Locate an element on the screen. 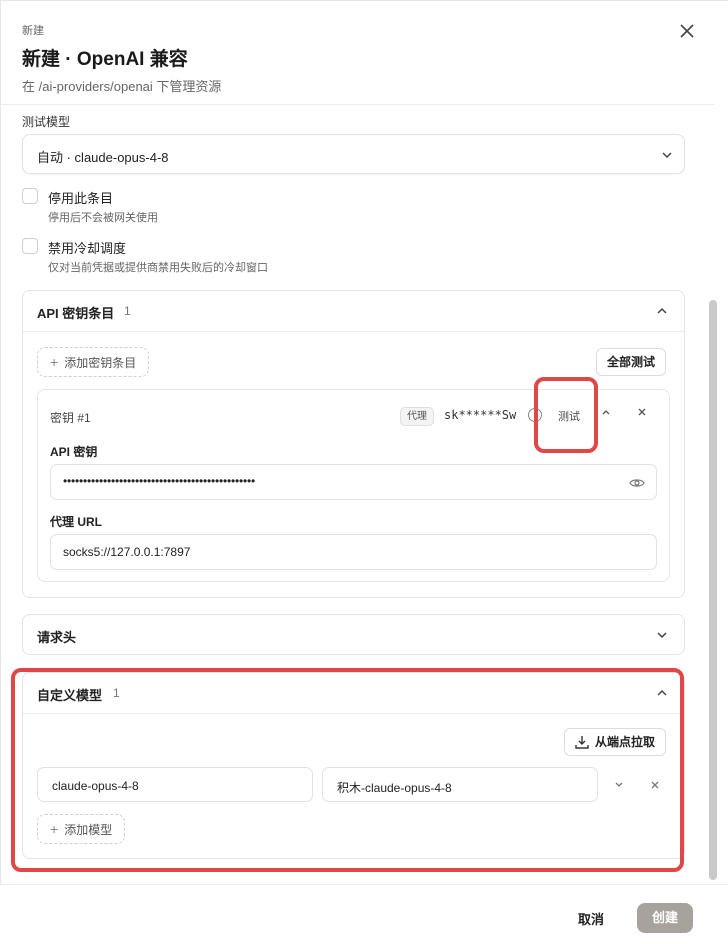 The width and height of the screenshot is (728, 944). test-model-label: 测试模型 is located at coordinates (46, 122).